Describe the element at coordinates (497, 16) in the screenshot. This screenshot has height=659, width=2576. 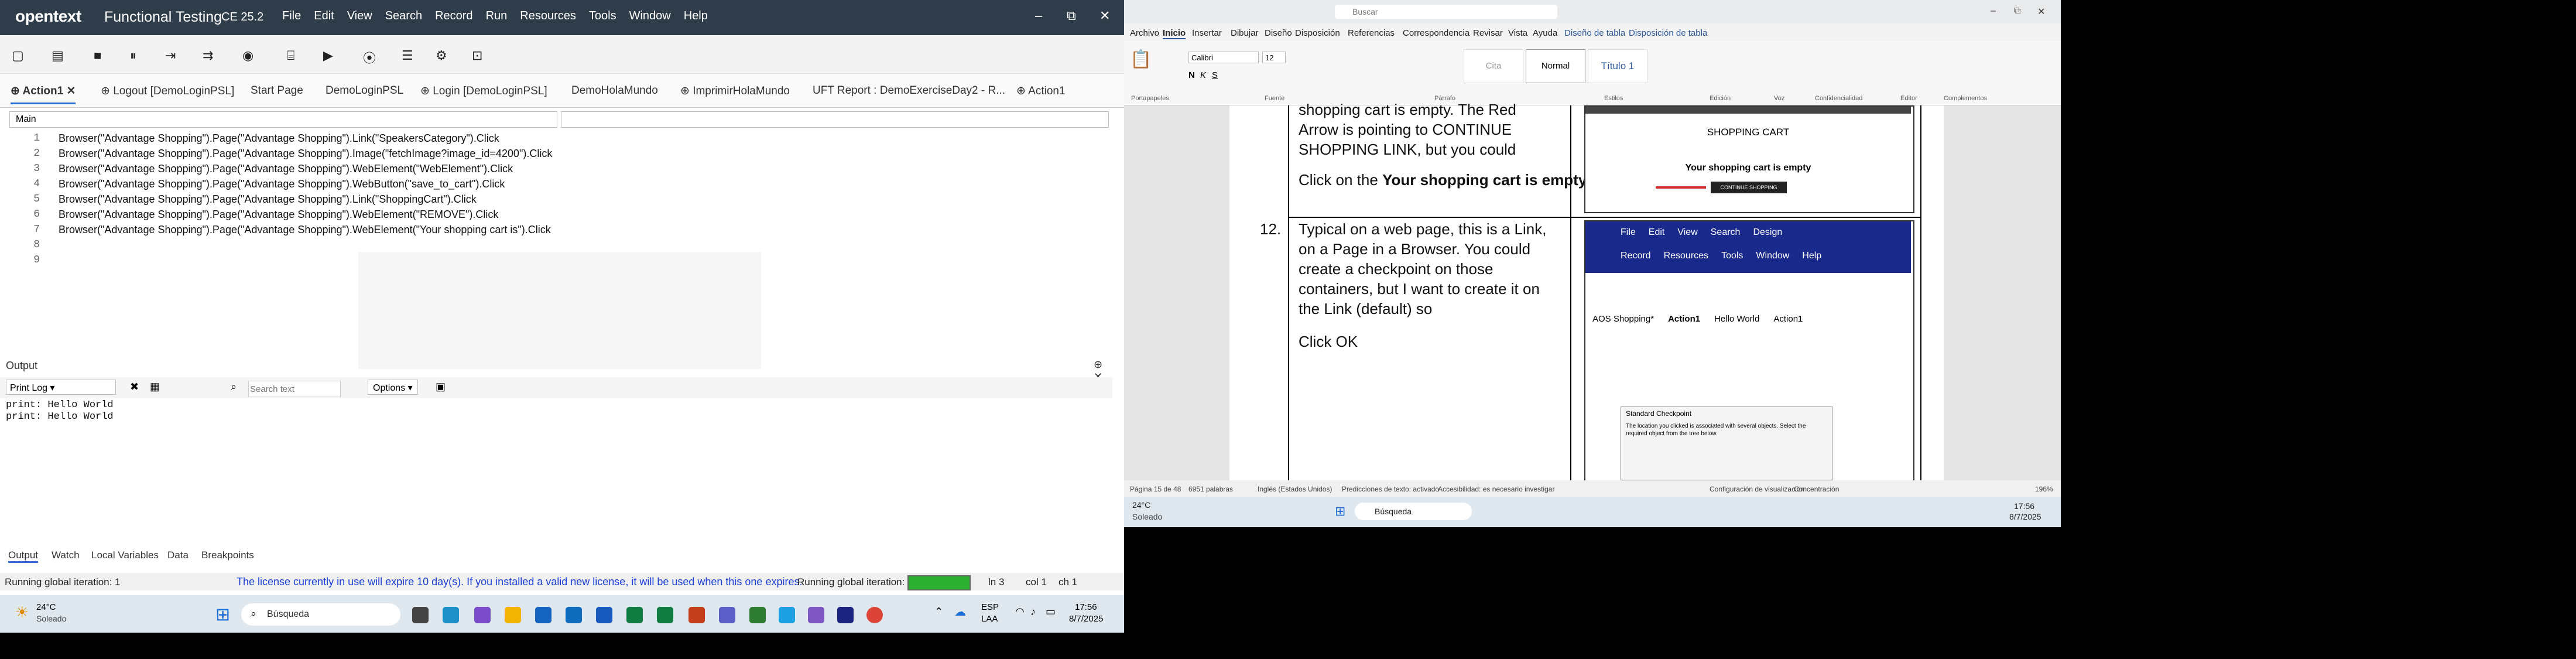
I see `menu-run: Run` at that location.